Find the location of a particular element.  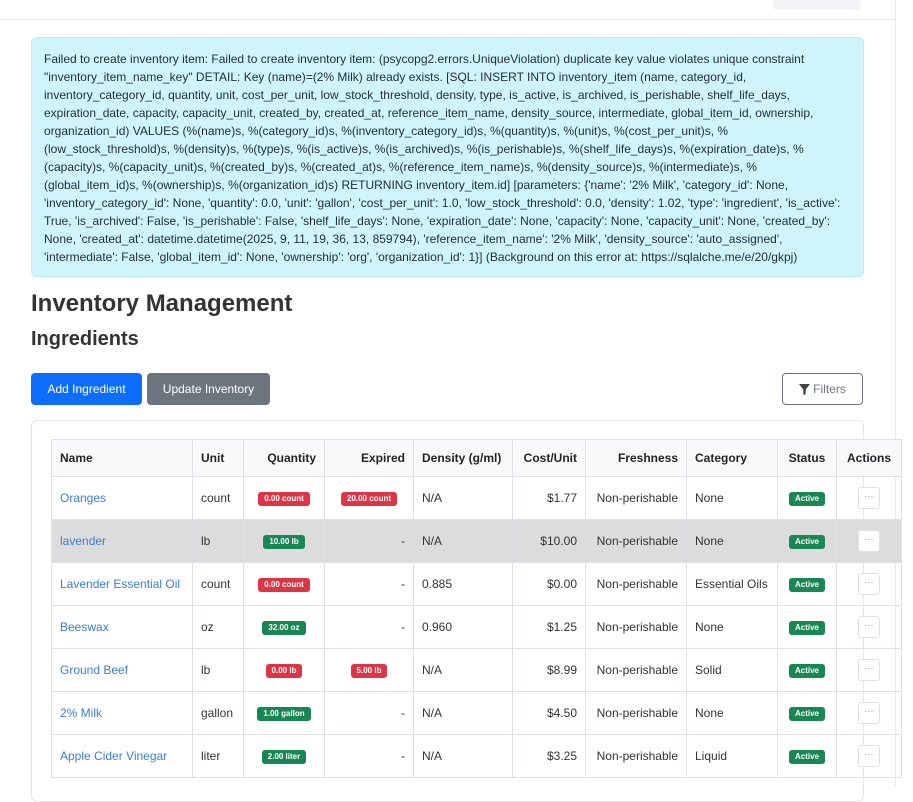

quantity-badge: 2.00 liter is located at coordinates (284, 757).